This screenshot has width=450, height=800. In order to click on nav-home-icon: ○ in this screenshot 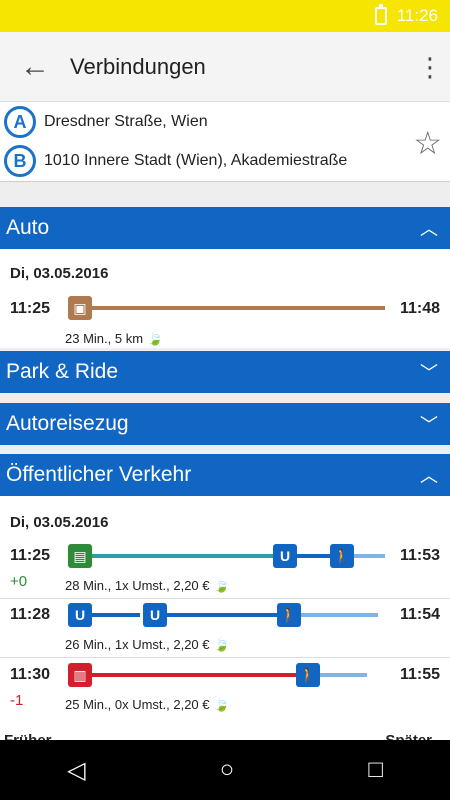, I will do `click(227, 770)`.